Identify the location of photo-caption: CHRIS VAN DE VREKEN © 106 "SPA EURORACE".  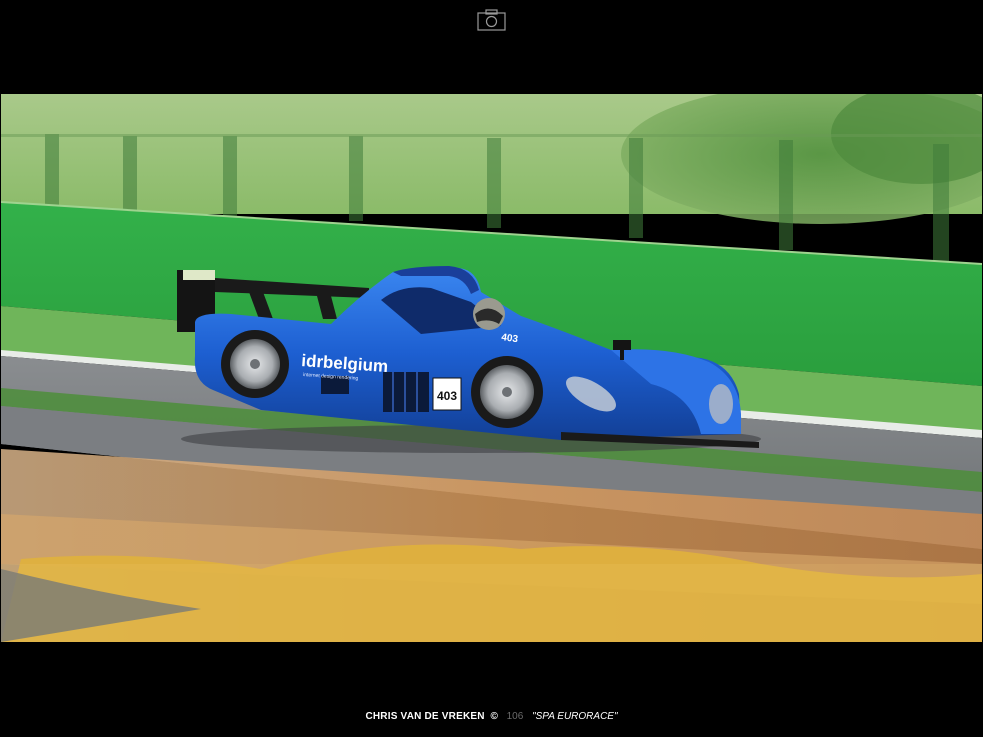
(491, 717).